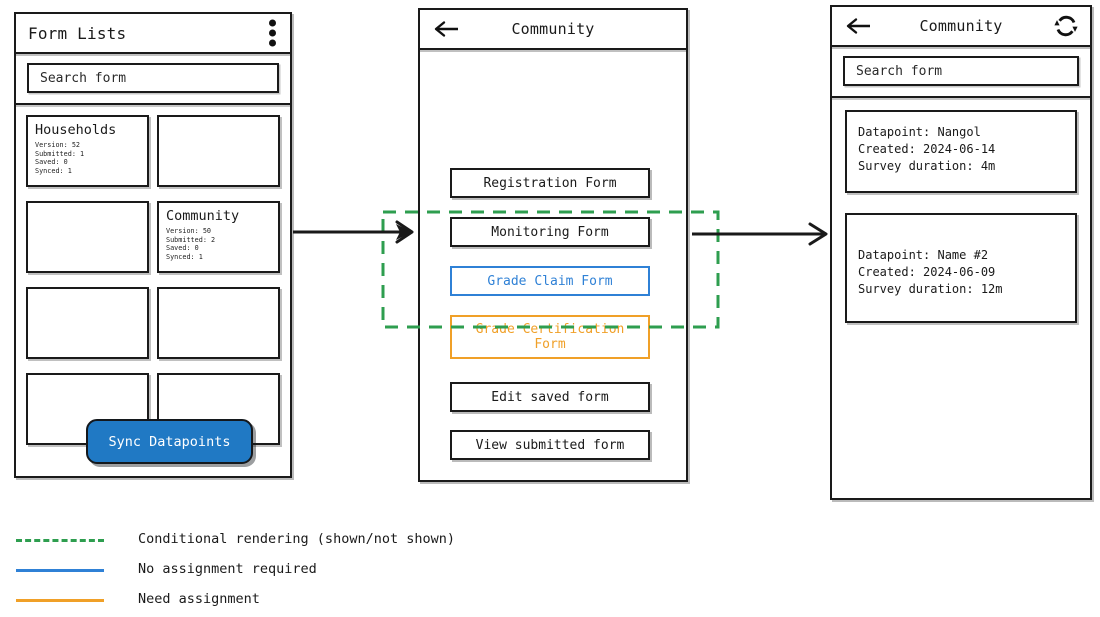 The image size is (1100, 617). I want to click on legend-label: No assignment required, so click(227, 569).